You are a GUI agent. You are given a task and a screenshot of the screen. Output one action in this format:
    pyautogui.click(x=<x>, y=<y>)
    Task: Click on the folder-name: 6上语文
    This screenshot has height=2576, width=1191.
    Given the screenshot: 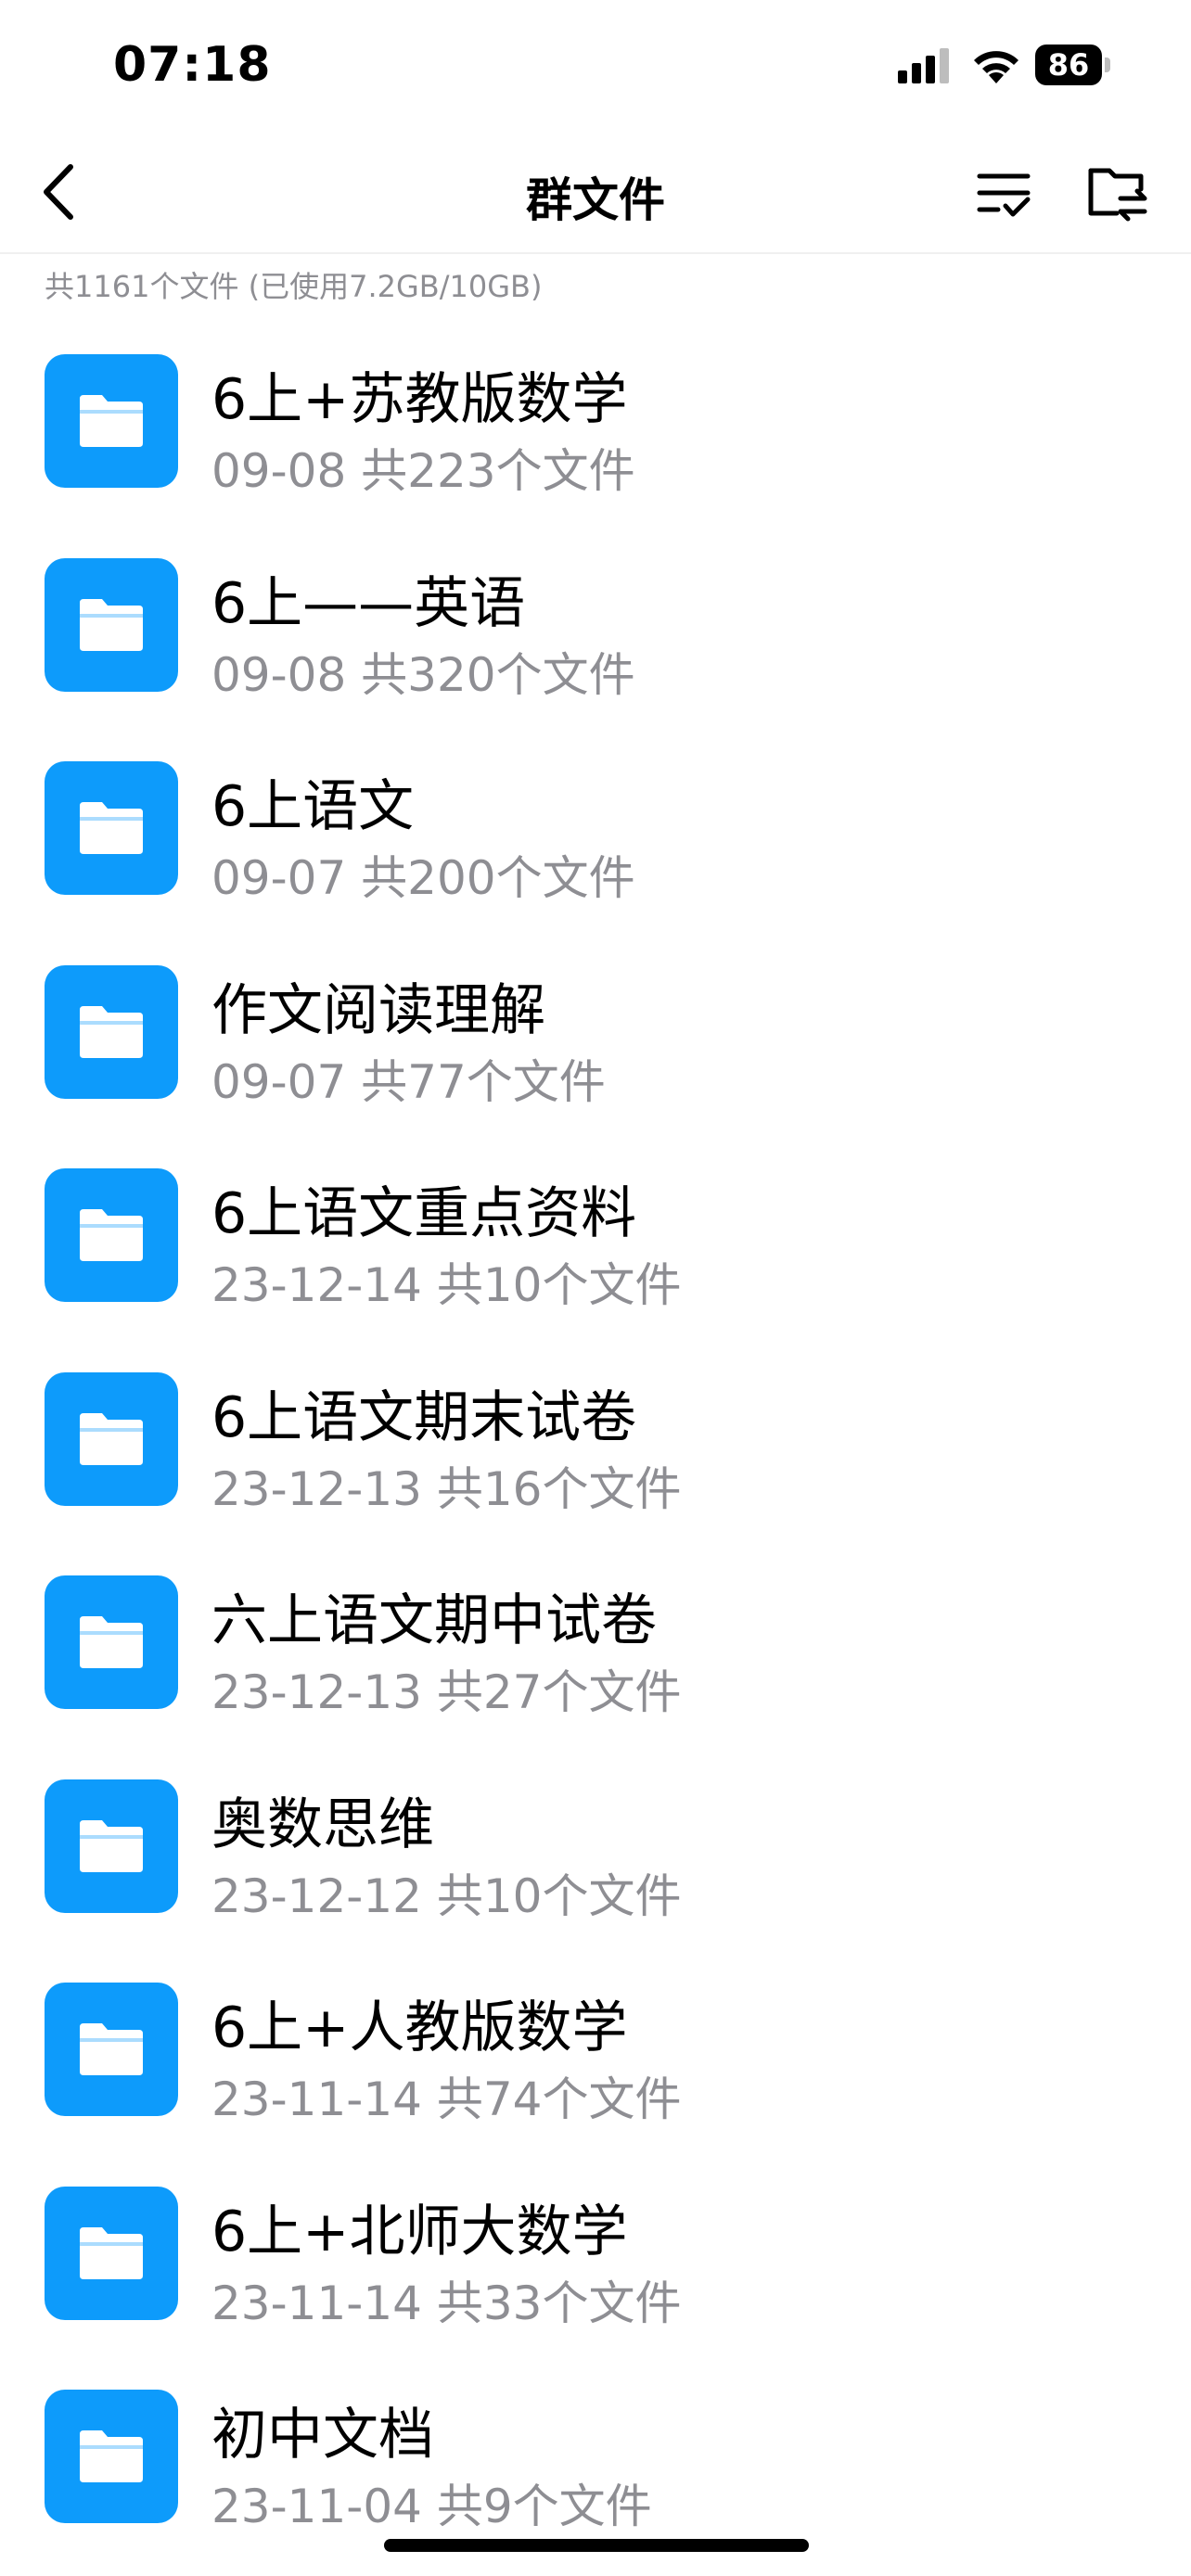 What is the action you would take?
    pyautogui.click(x=313, y=806)
    